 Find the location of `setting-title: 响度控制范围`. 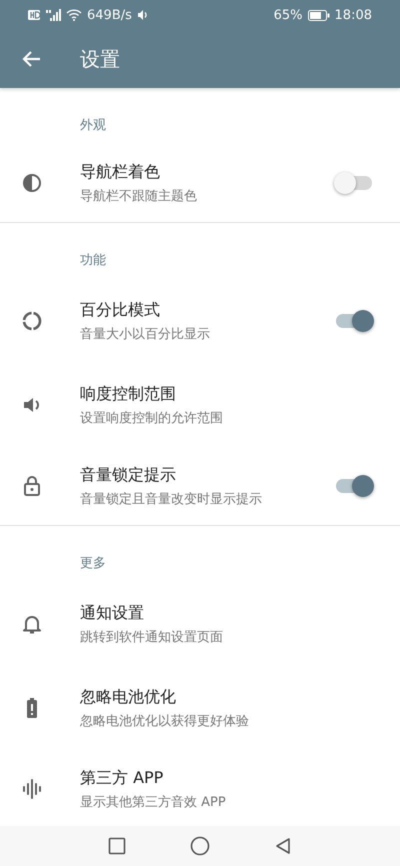

setting-title: 响度控制范围 is located at coordinates (128, 394).